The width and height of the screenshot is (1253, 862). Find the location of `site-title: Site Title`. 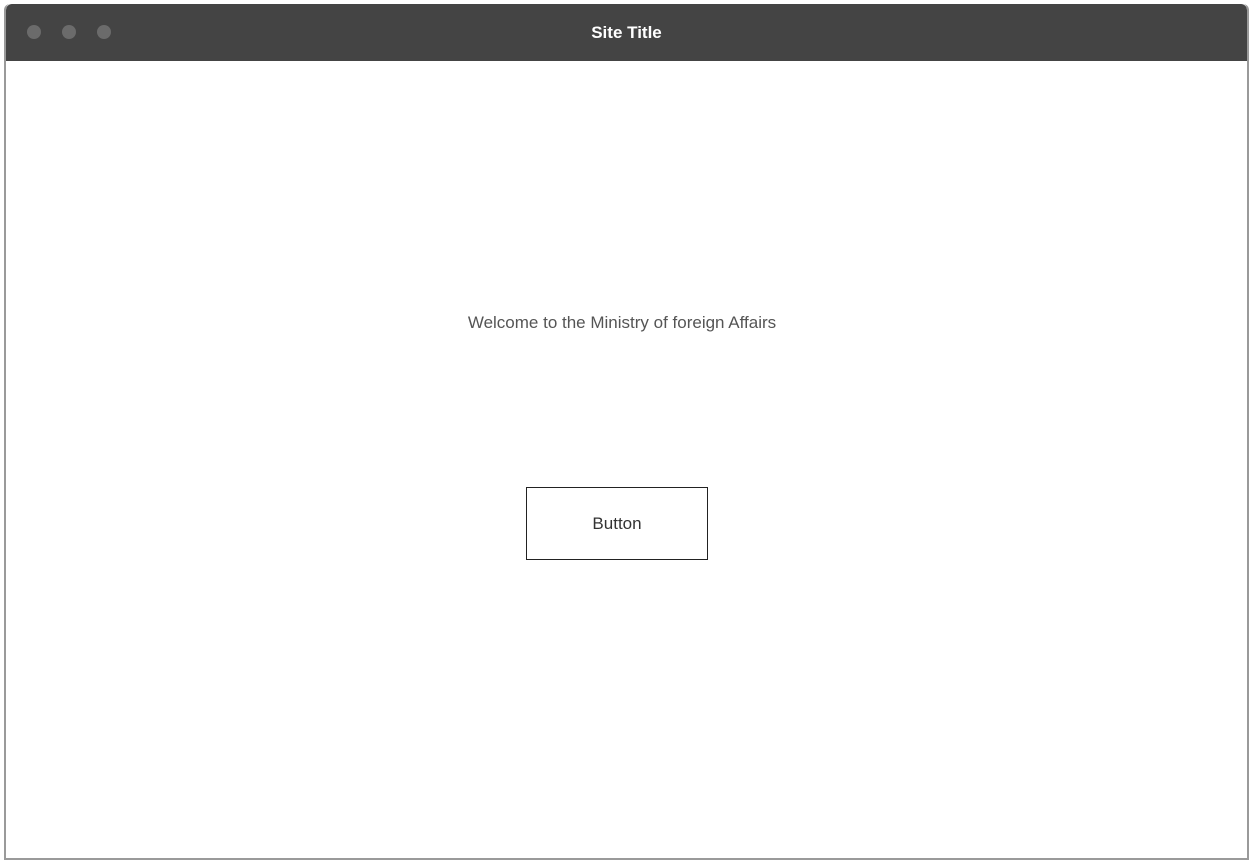

site-title: Site Title is located at coordinates (626, 32).